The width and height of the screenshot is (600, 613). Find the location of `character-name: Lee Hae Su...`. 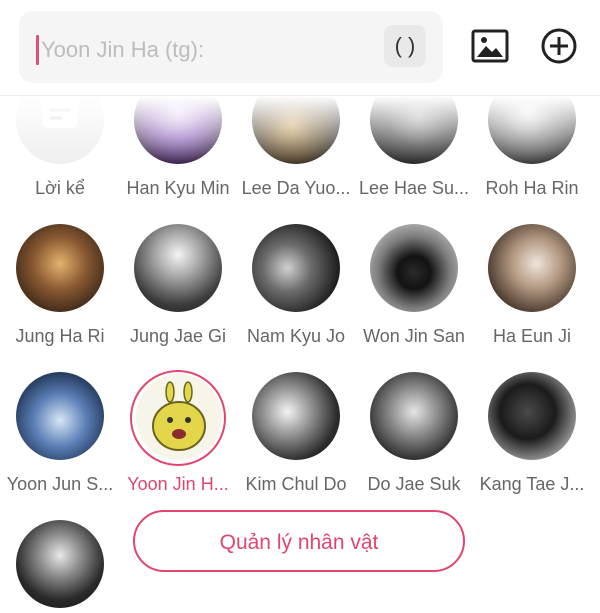

character-name: Lee Hae Su... is located at coordinates (414, 188).